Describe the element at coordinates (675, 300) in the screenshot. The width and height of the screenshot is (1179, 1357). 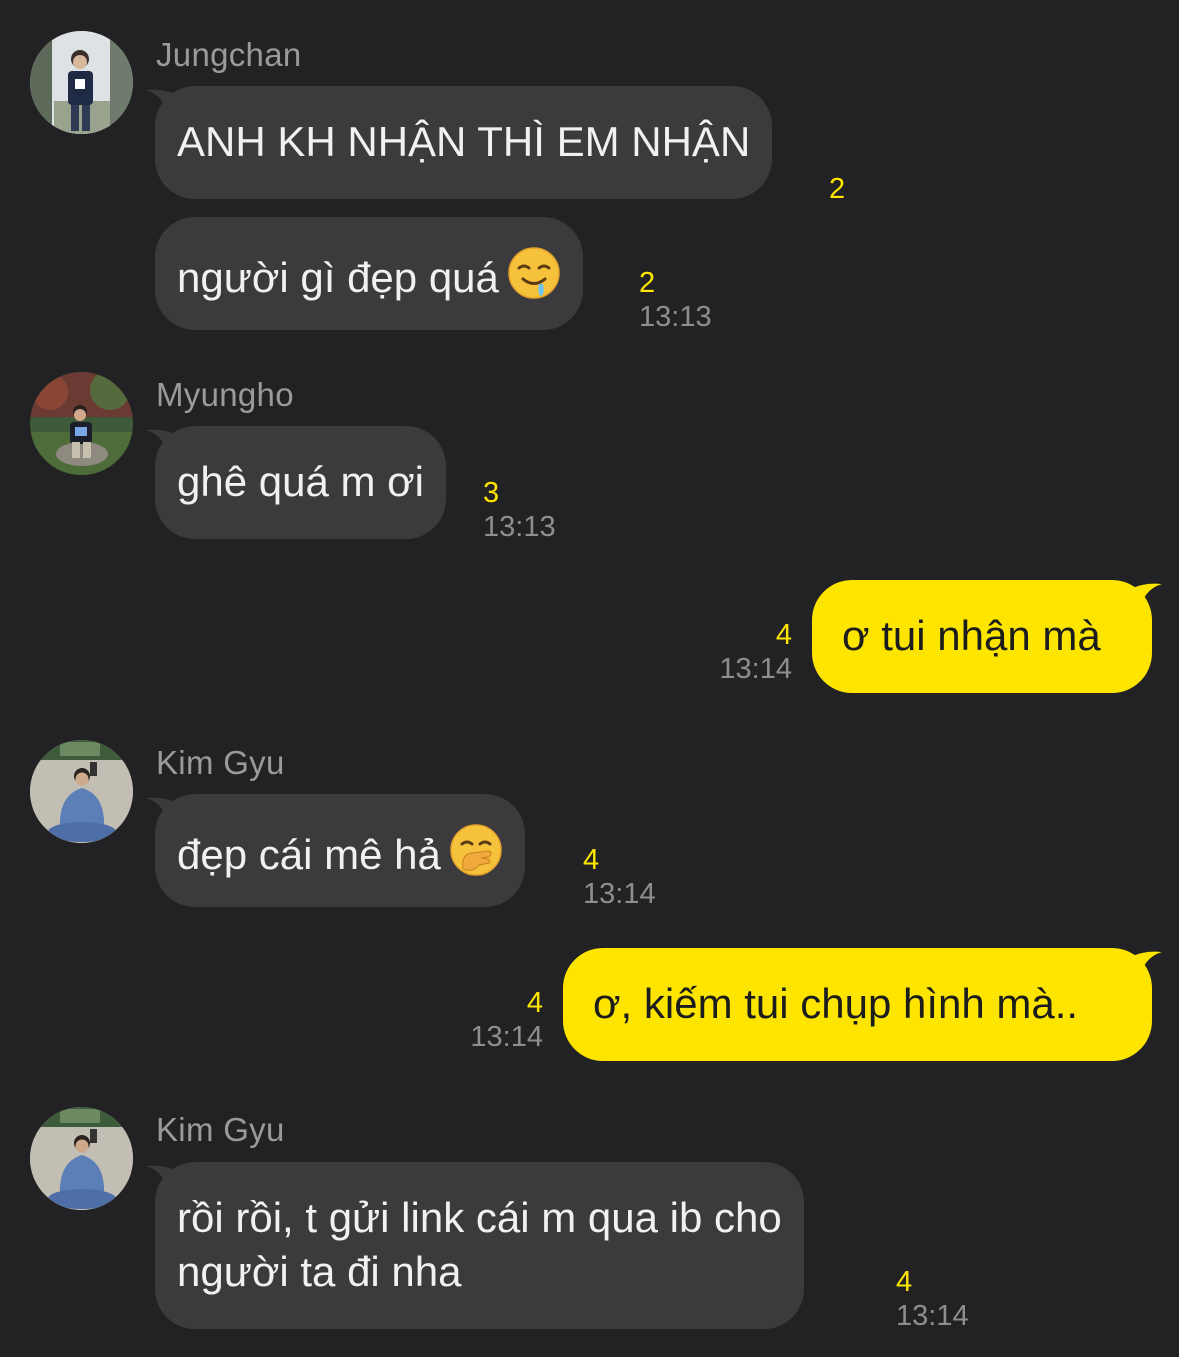
I see `message-meta: 2 13:13` at that location.